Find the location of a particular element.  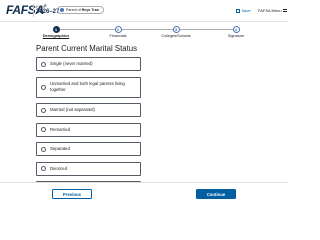

step-financials: 2 Financials is located at coordinates (118, 32).